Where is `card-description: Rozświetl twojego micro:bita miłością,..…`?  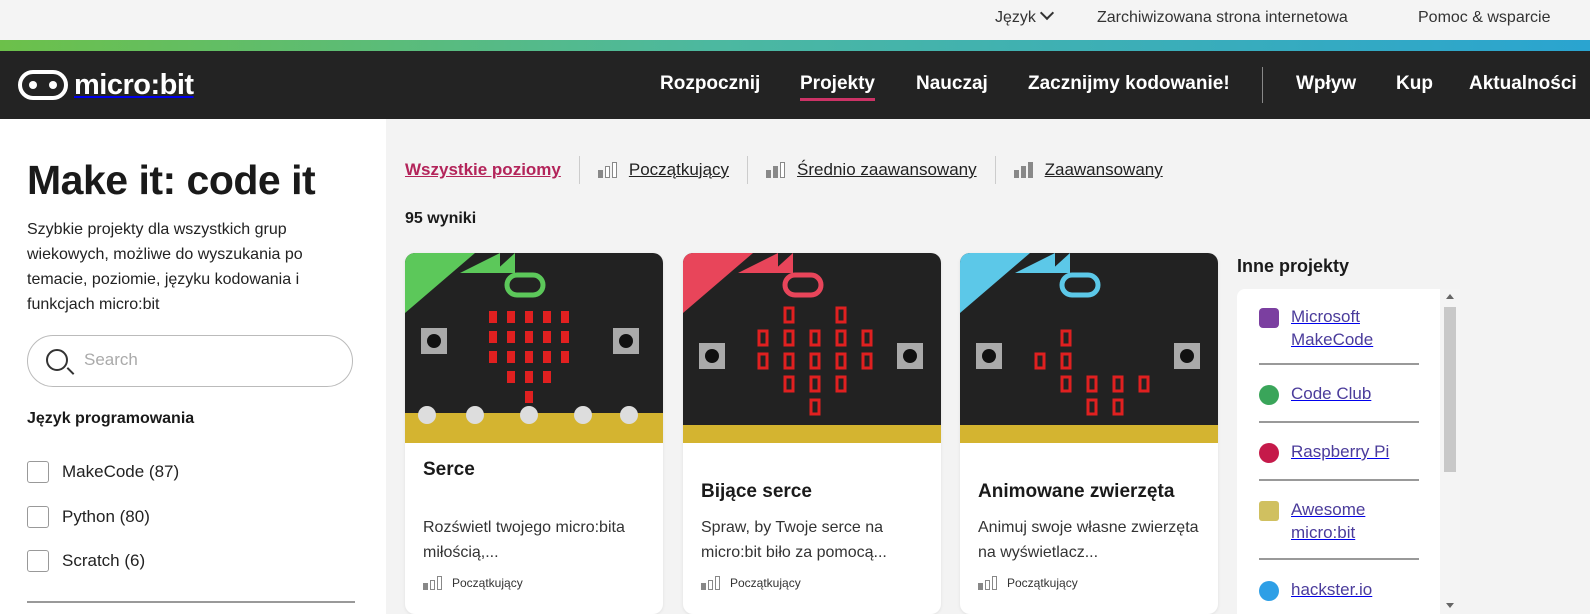
card-description: Rozświetl twojego micro:bita miłością,..… is located at coordinates (524, 540).